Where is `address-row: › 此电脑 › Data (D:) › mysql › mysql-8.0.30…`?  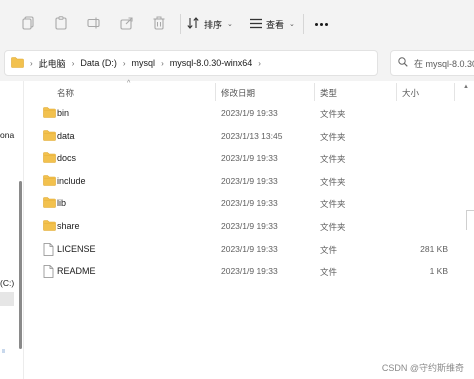
address-row: › 此电脑 › Data (D:) › mysql › mysql-8.0.30… is located at coordinates (237, 63).